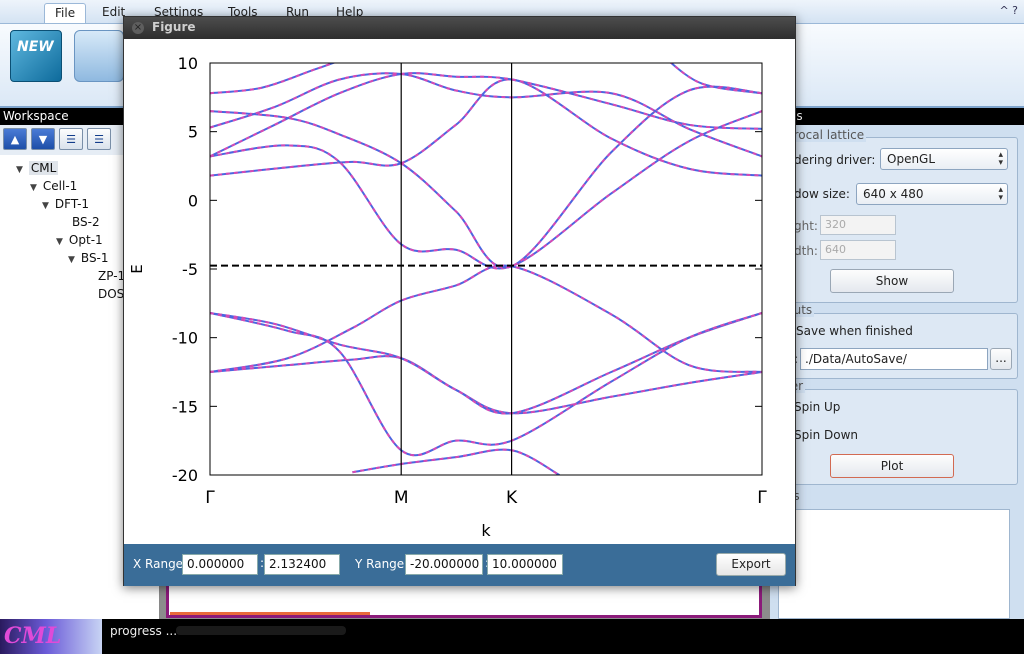  I want to click on spin-down-option: Spin Down, so click(826, 435).